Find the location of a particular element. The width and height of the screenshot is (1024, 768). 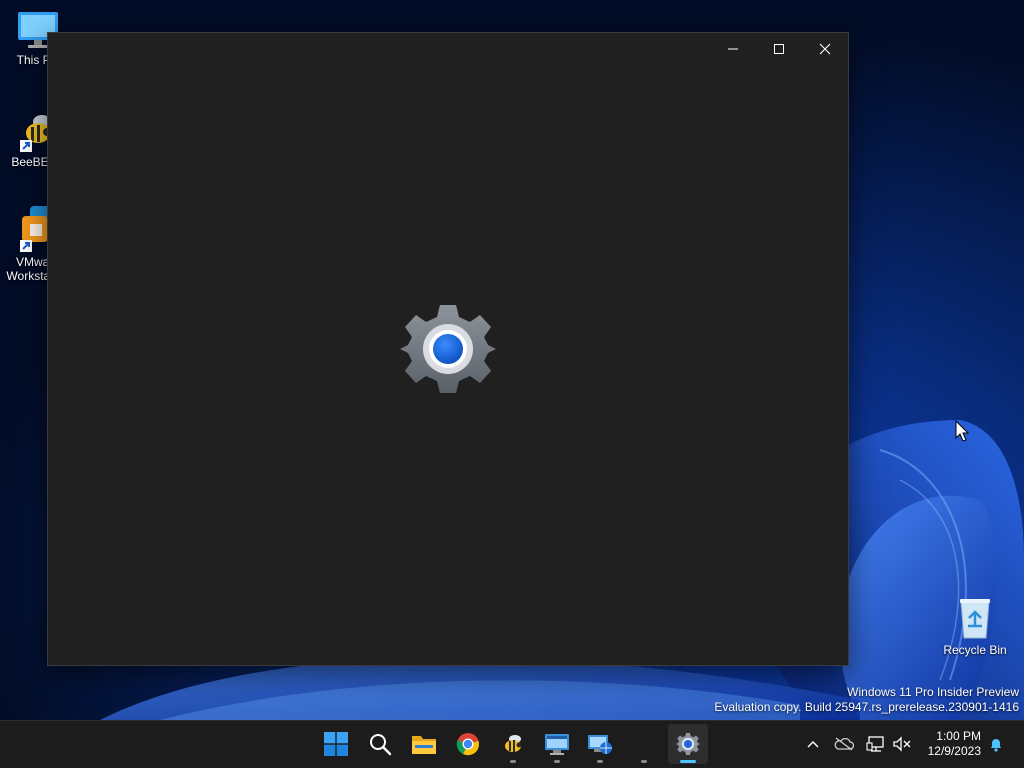

taskbar-clock: 1:00 PM 12/9/2023 is located at coordinates (954, 744).